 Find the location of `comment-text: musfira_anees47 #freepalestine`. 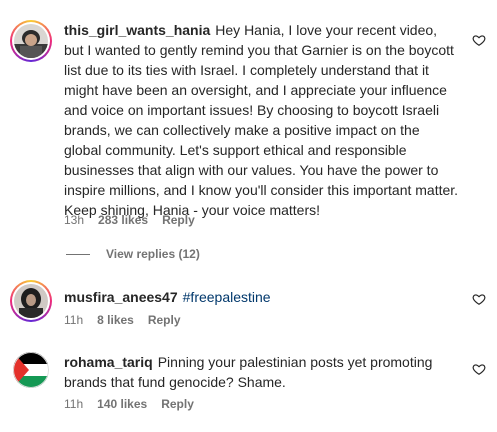

comment-text: musfira_anees47 #freepalestine is located at coordinates (262, 297).